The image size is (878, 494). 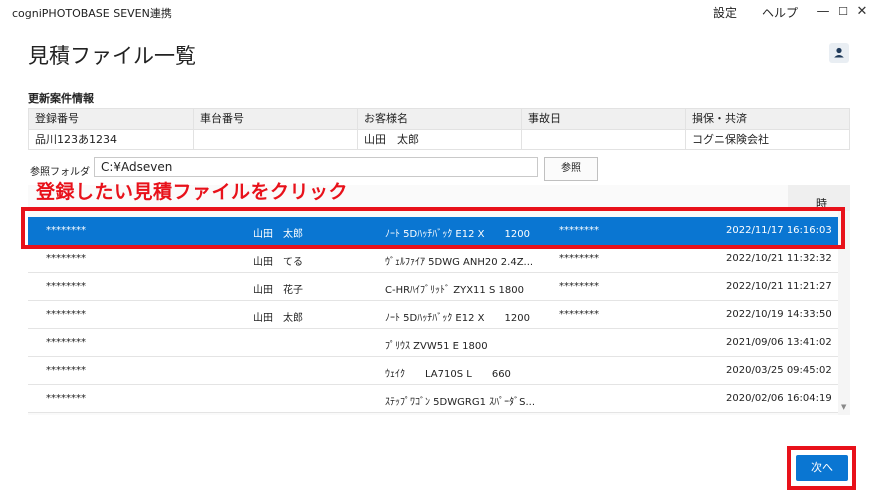 I want to click on next-button: 次へ, so click(x=822, y=468).